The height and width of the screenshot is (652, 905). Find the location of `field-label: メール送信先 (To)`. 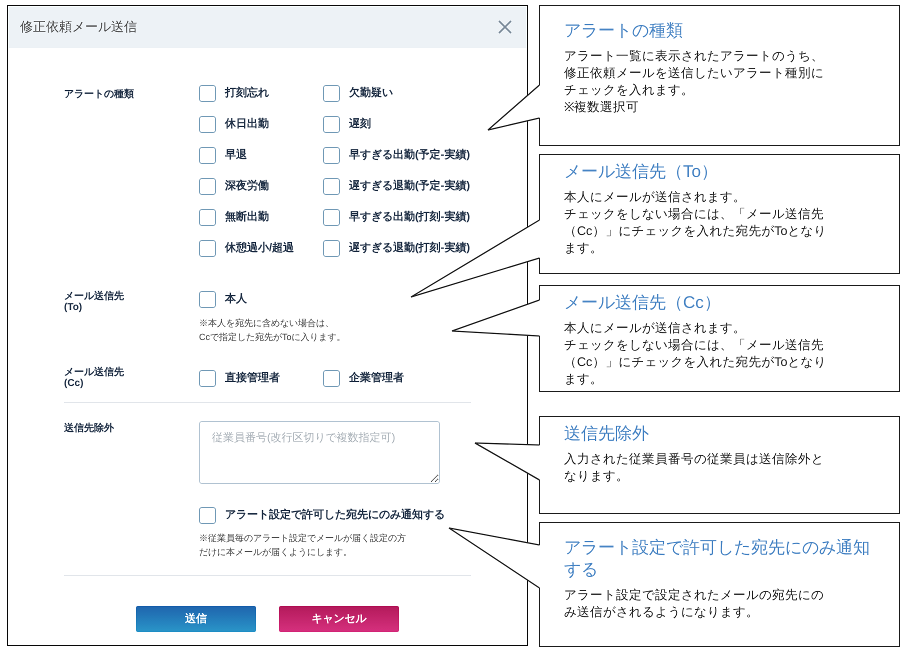

field-label: メール送信先 (To) is located at coordinates (94, 302).